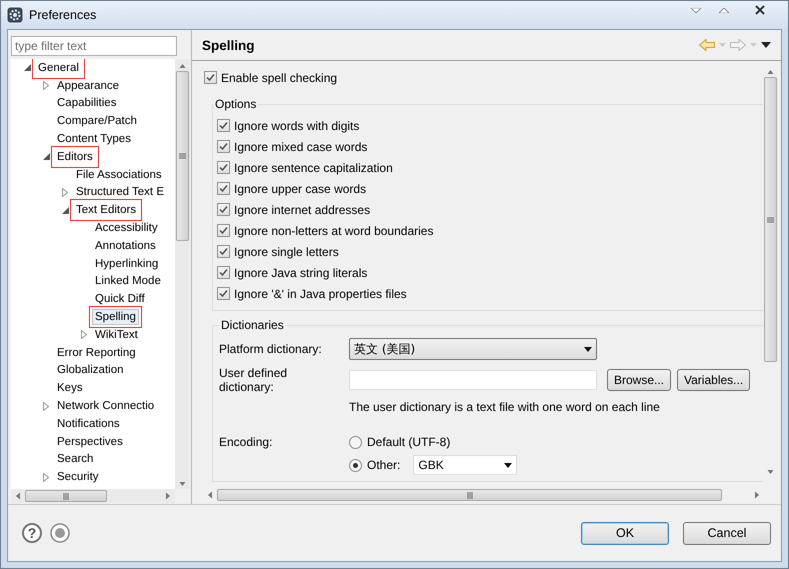 The height and width of the screenshot is (569, 789). Describe the element at coordinates (253, 380) in the screenshot. I see `field-label: User defined dictionary:` at that location.